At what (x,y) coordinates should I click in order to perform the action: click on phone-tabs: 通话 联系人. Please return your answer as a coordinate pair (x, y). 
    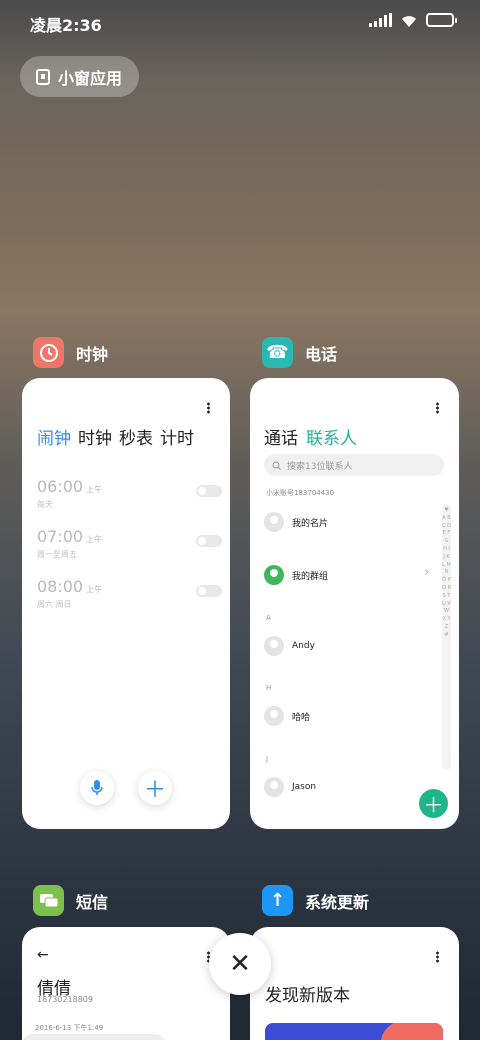
    Looking at the image, I should click on (310, 436).